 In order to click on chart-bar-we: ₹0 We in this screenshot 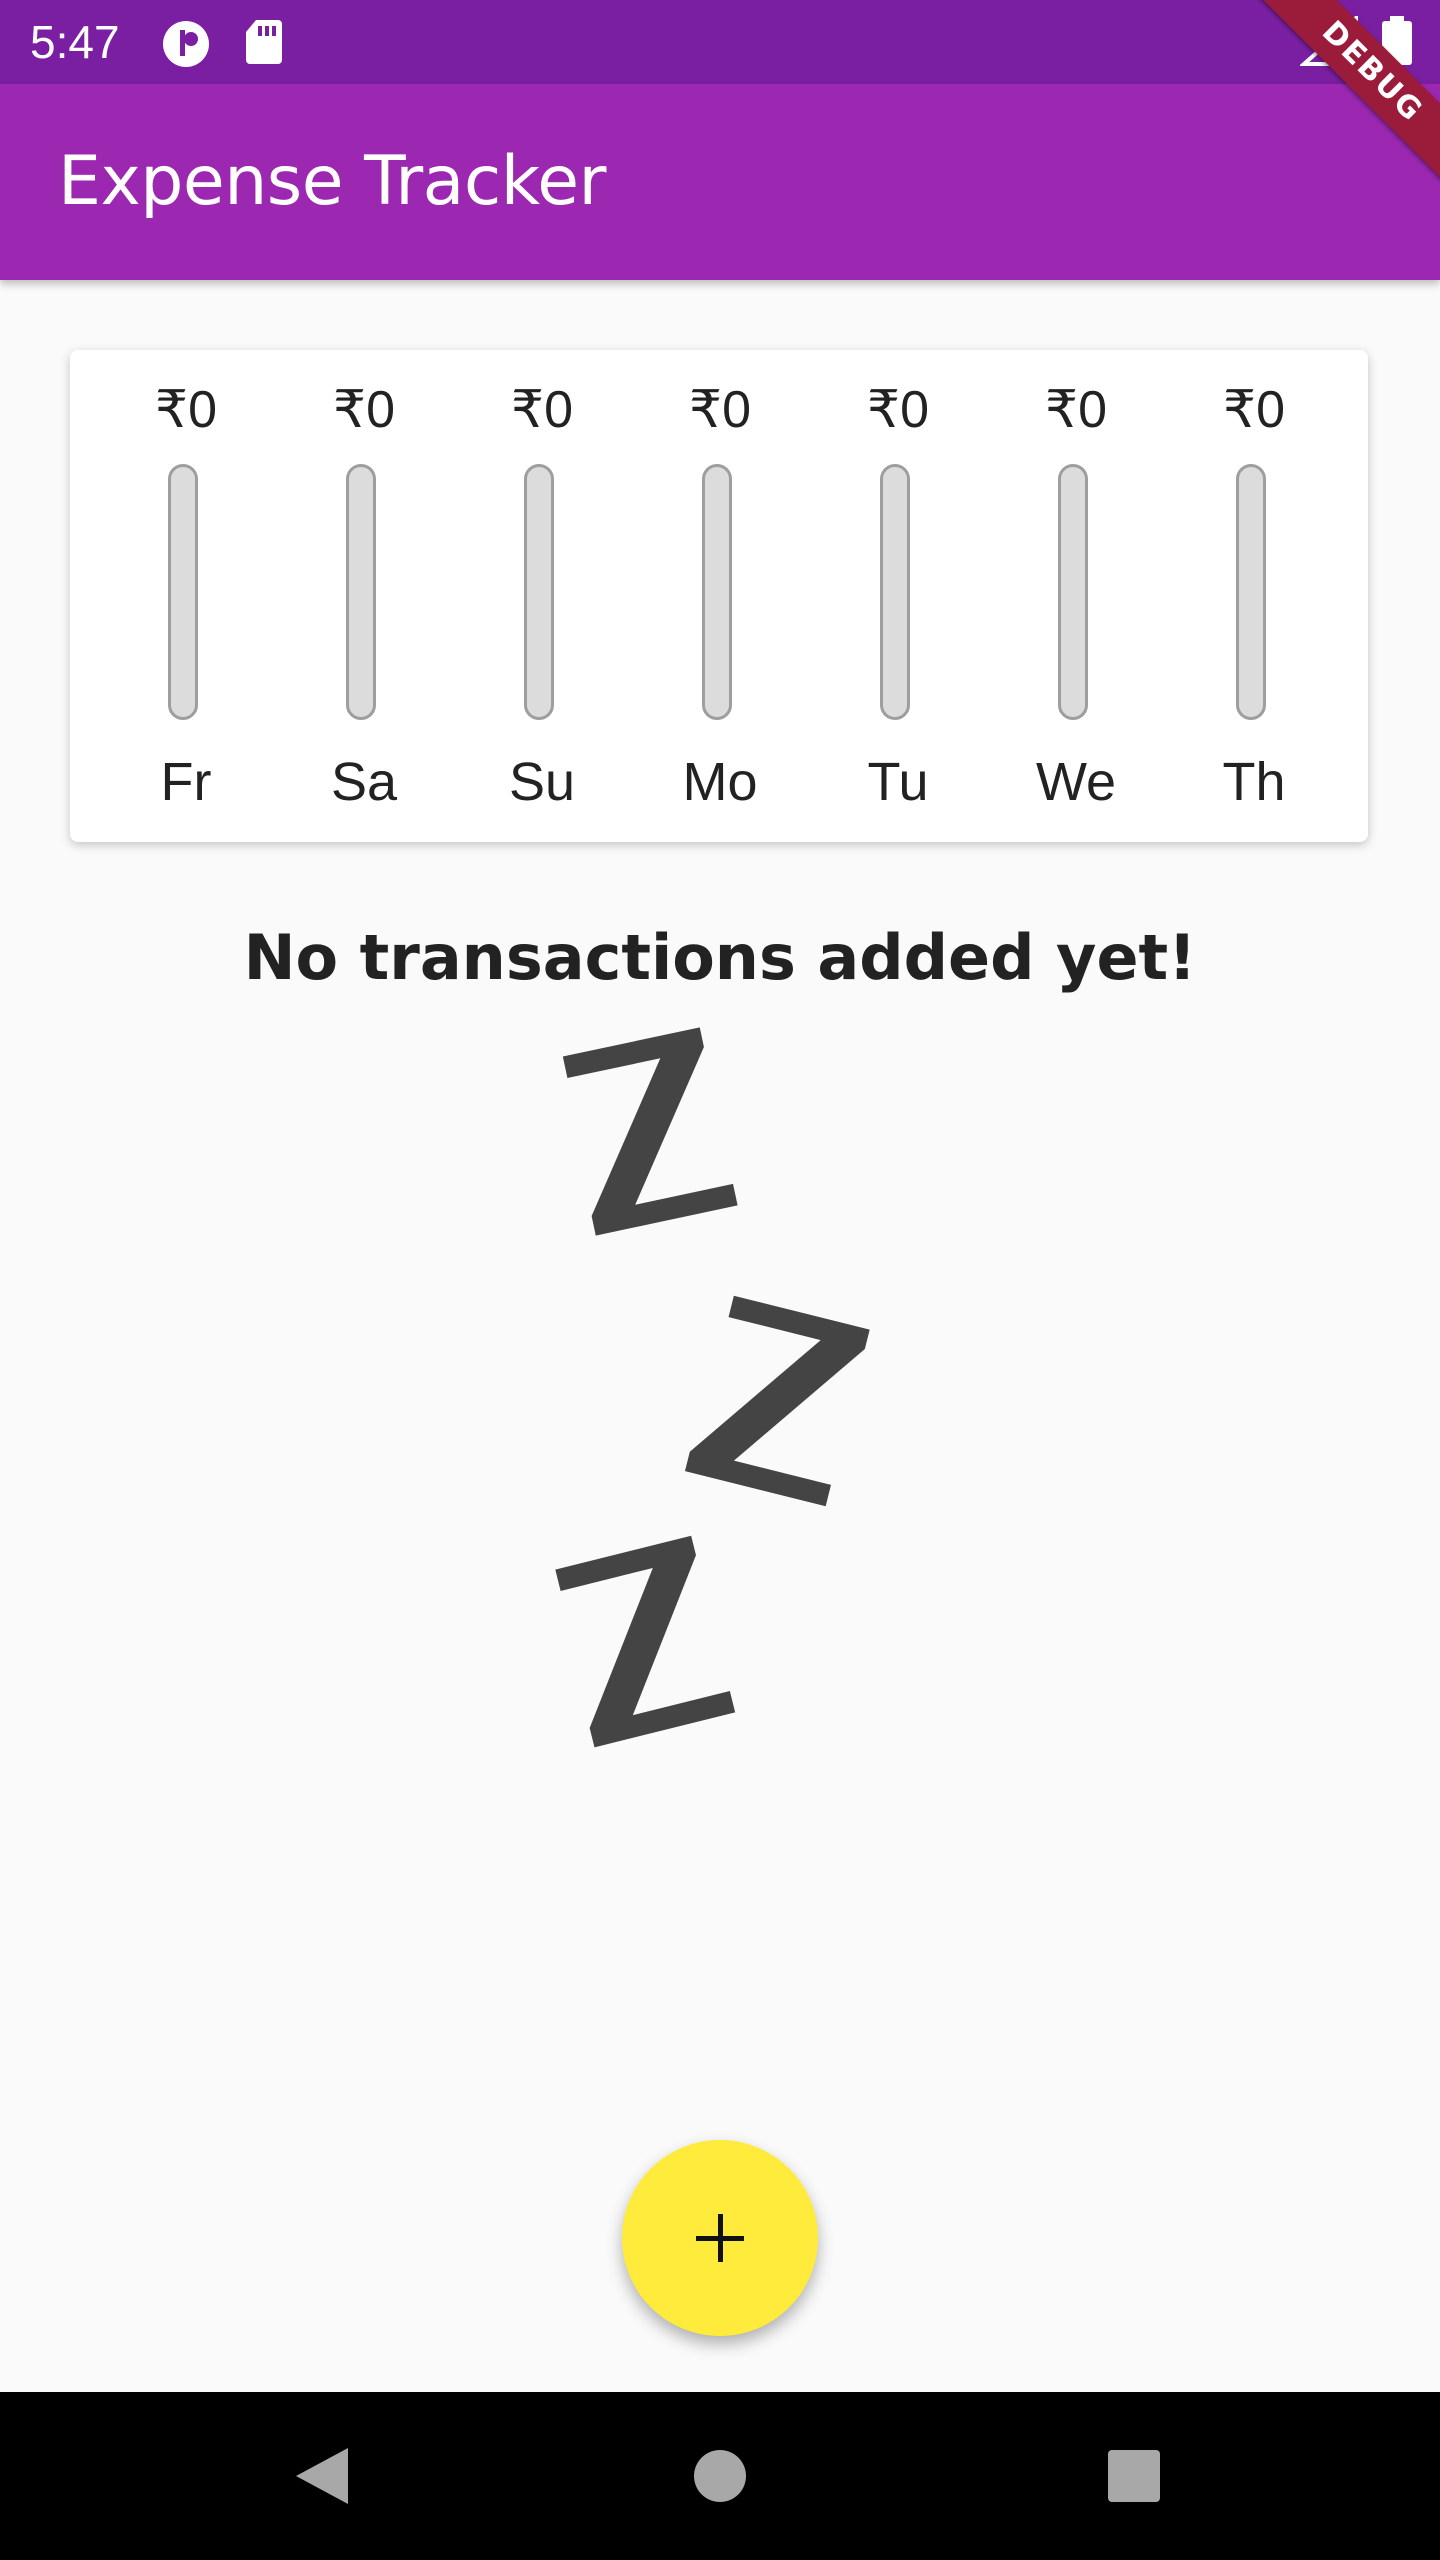, I will do `click(1076, 596)`.